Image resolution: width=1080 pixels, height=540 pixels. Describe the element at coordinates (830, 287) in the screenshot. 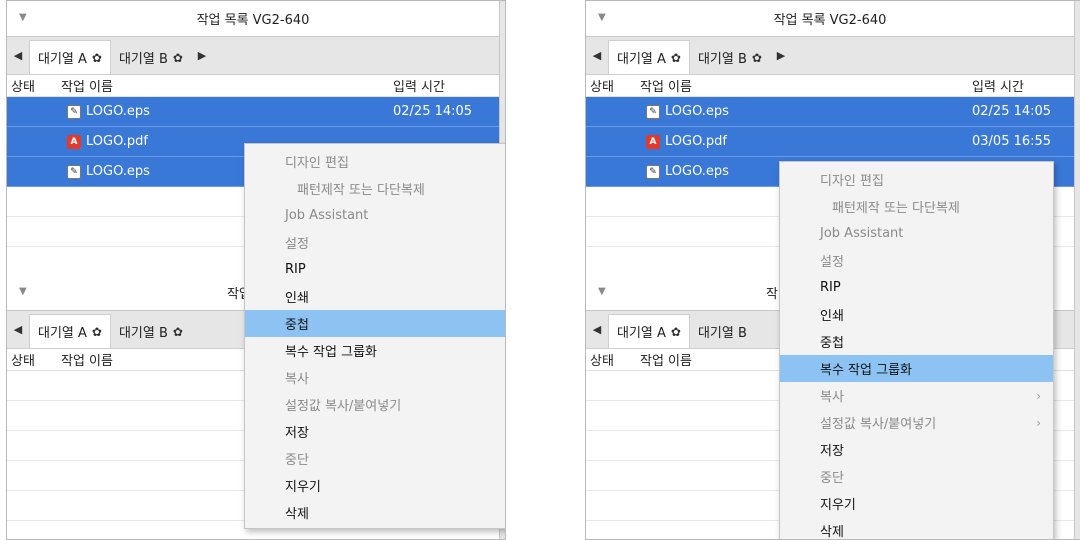

I see `menu-item-label: RIP` at that location.